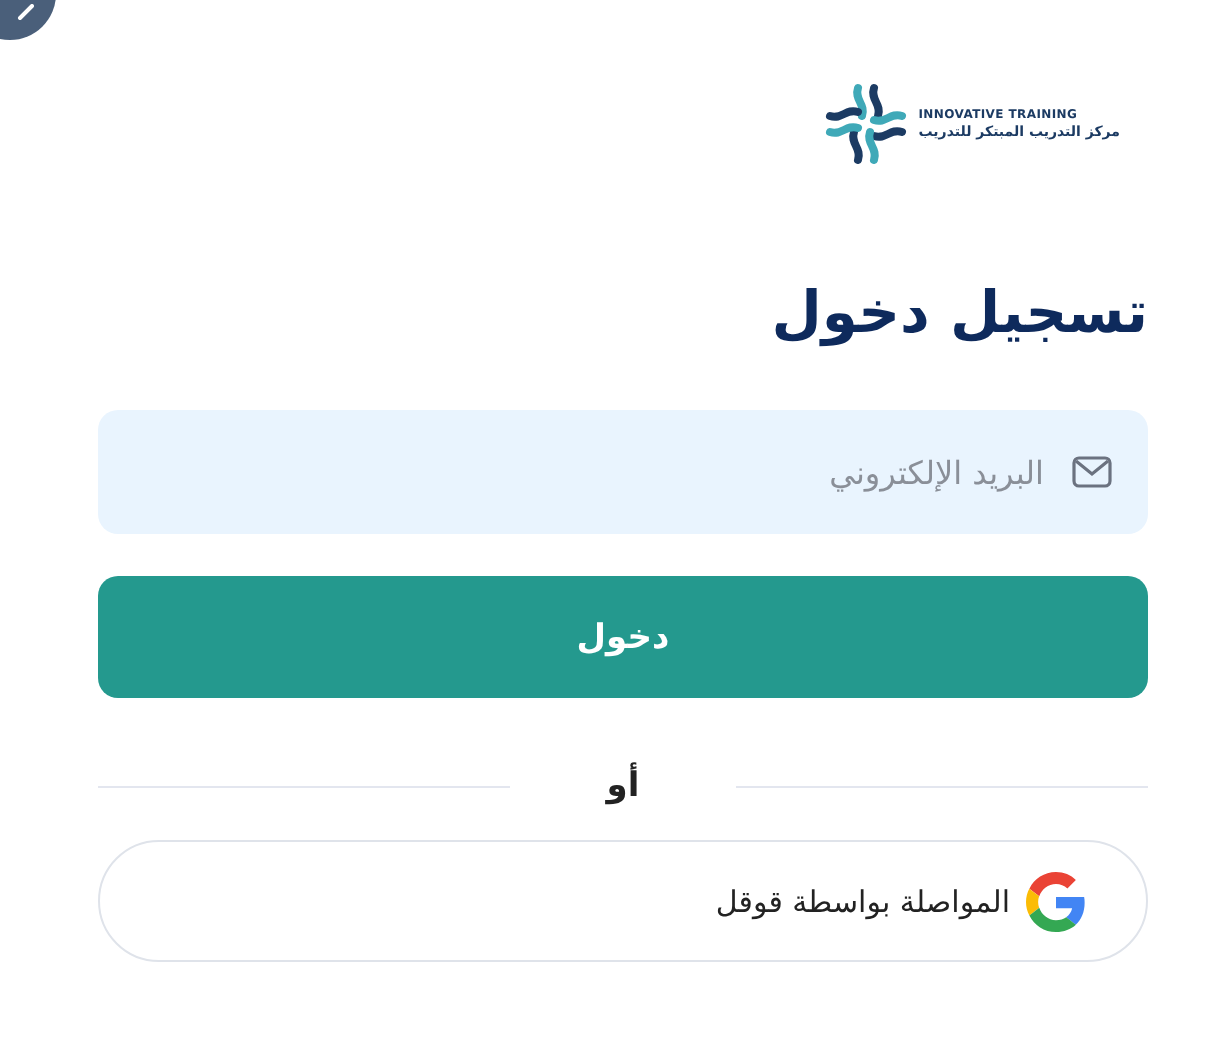  I want to click on google-button: المواصلة بواسطة قوقل, so click(623, 901).